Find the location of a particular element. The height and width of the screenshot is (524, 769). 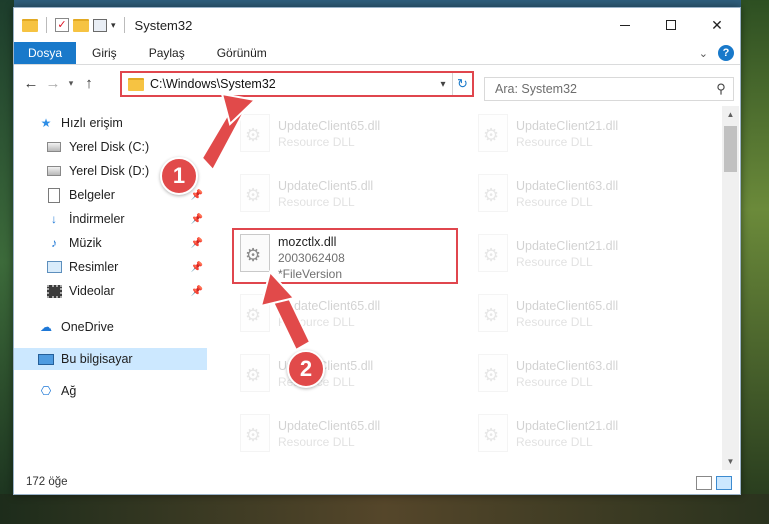

nav-item-downloads: ↓ İndirmeler 📌 is located at coordinates (110, 219).